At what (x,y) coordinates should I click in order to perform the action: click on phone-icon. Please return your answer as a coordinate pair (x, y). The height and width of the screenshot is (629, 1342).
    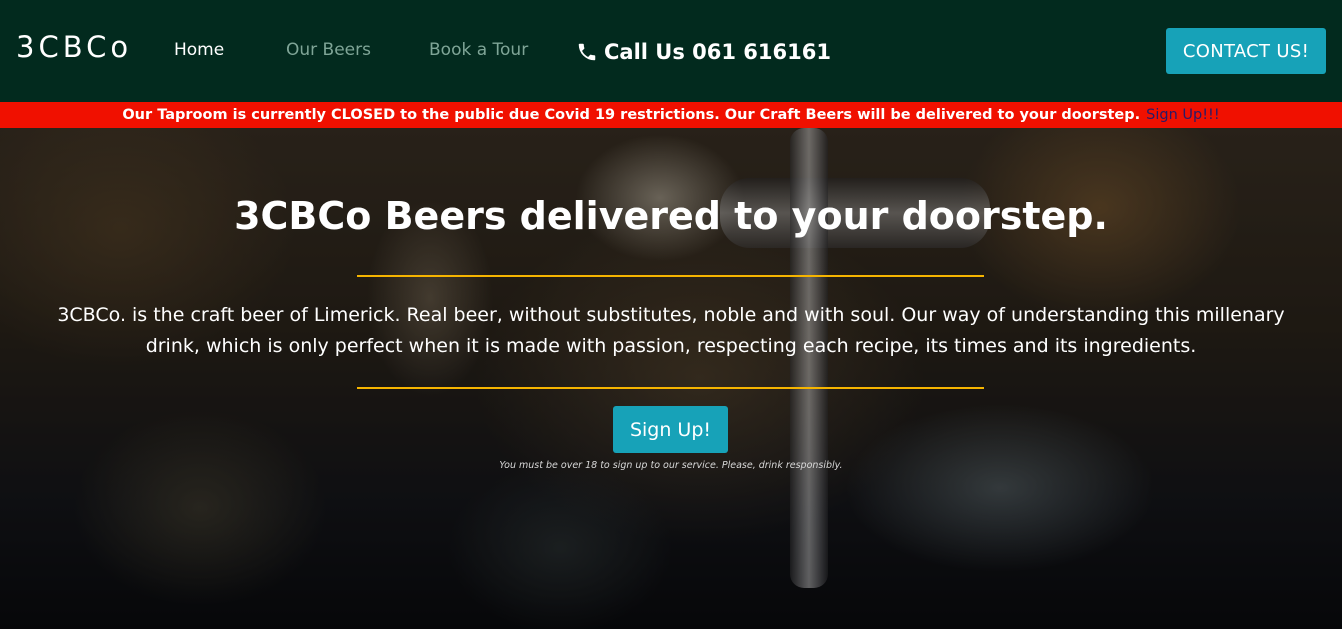
    Looking at the image, I should click on (587, 52).